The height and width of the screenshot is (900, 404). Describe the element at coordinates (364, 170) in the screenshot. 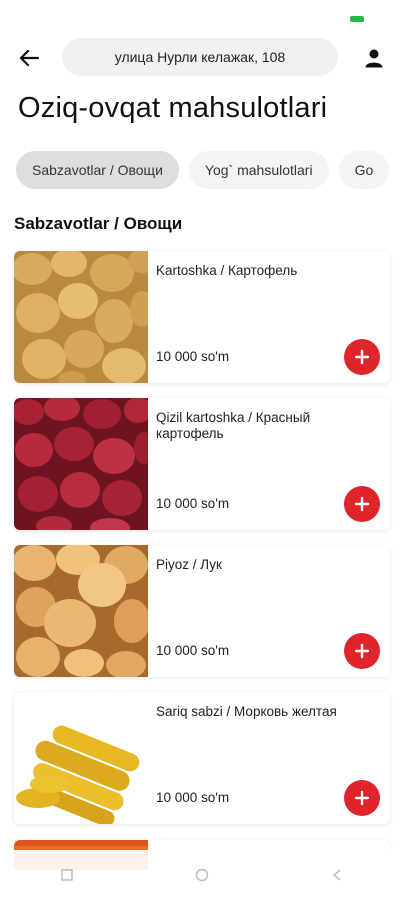

I see `tab-meat: Go` at that location.